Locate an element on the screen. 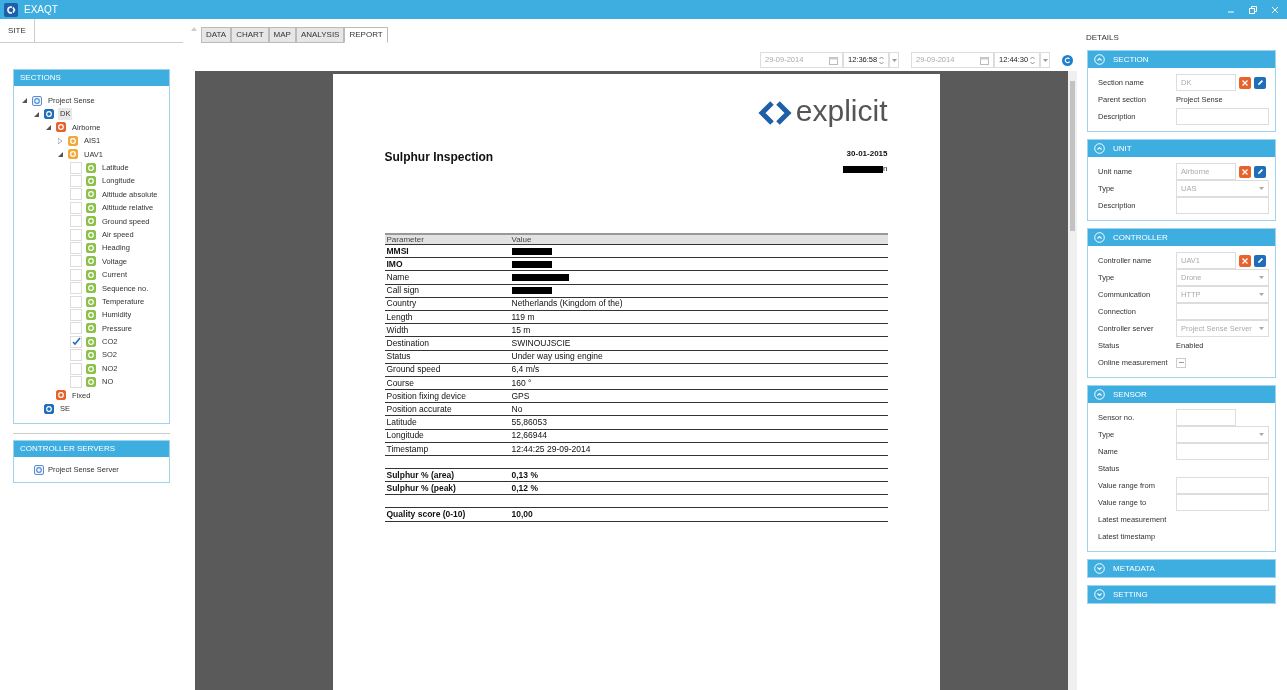  table-cell: SWINOUJSCIE is located at coordinates (541, 343).